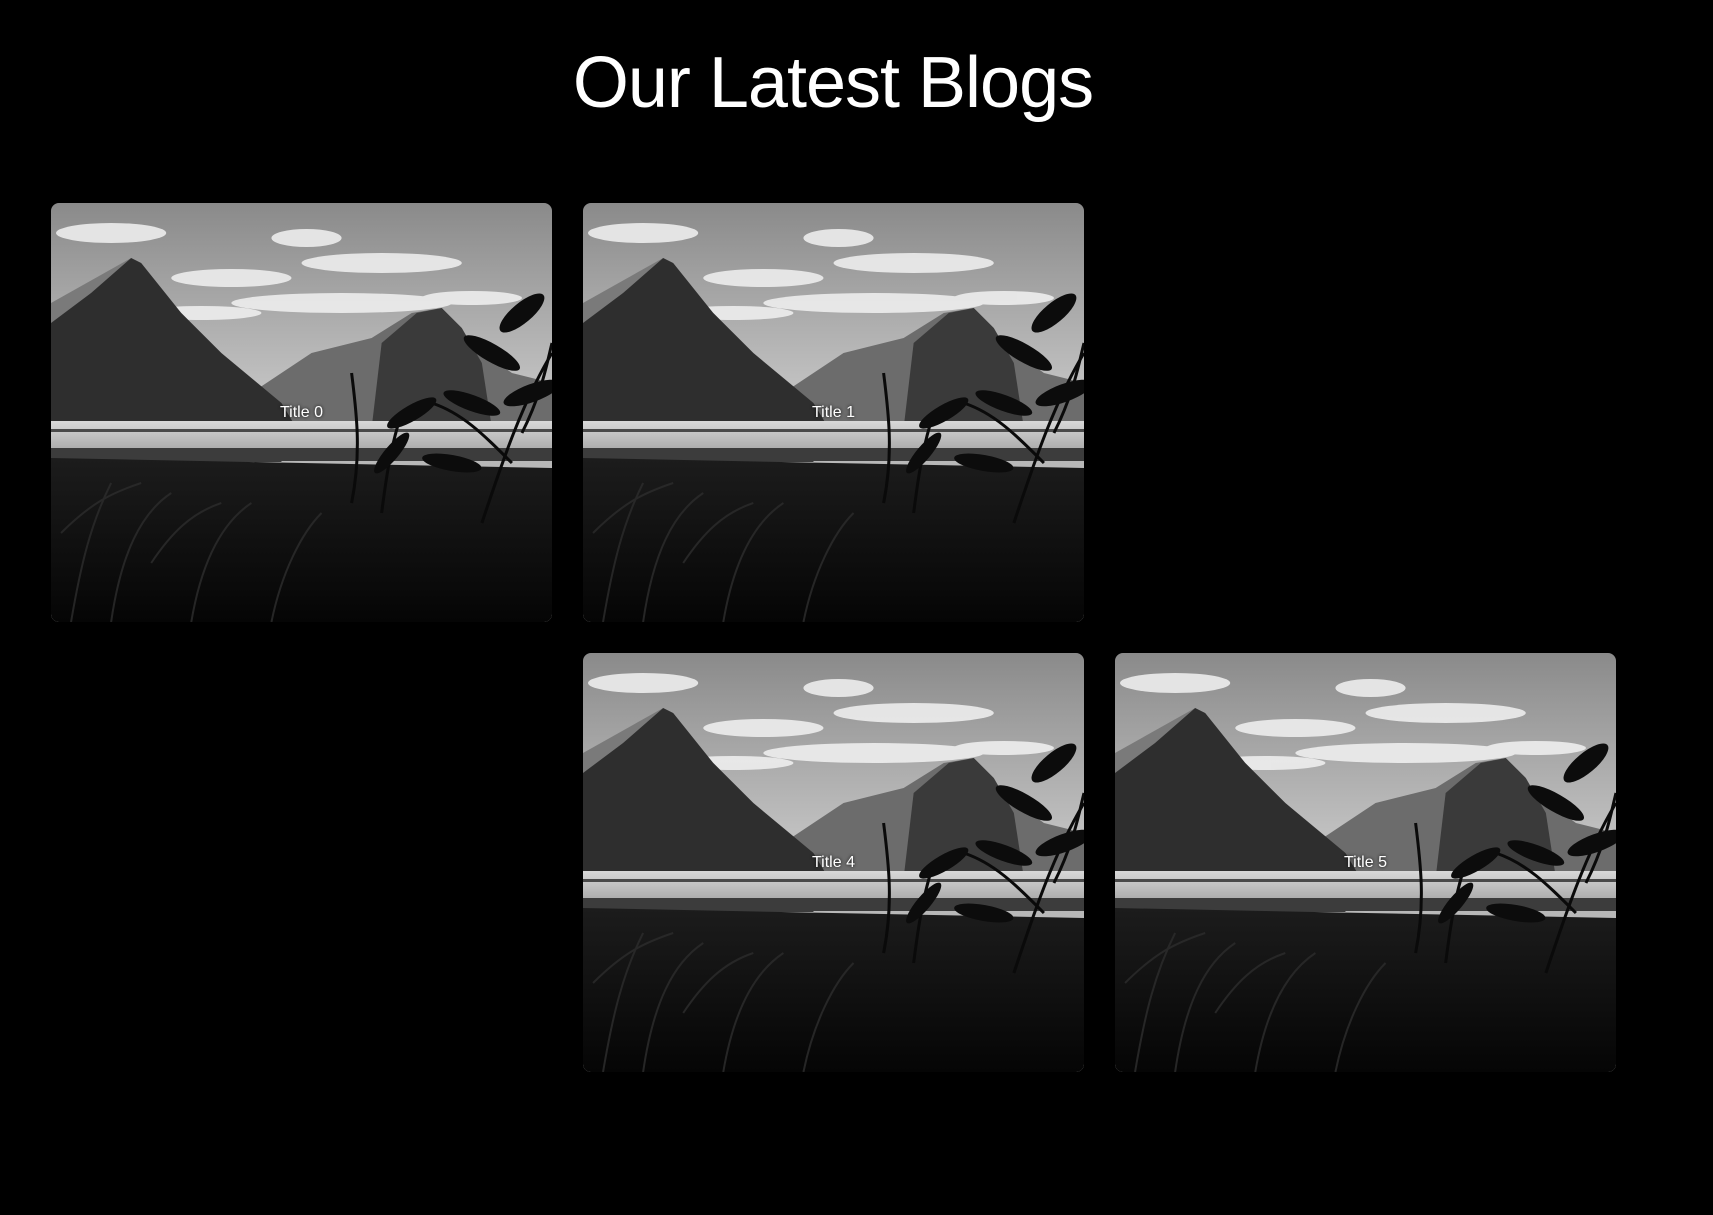  I want to click on blog-card: Title 5, so click(1365, 862).